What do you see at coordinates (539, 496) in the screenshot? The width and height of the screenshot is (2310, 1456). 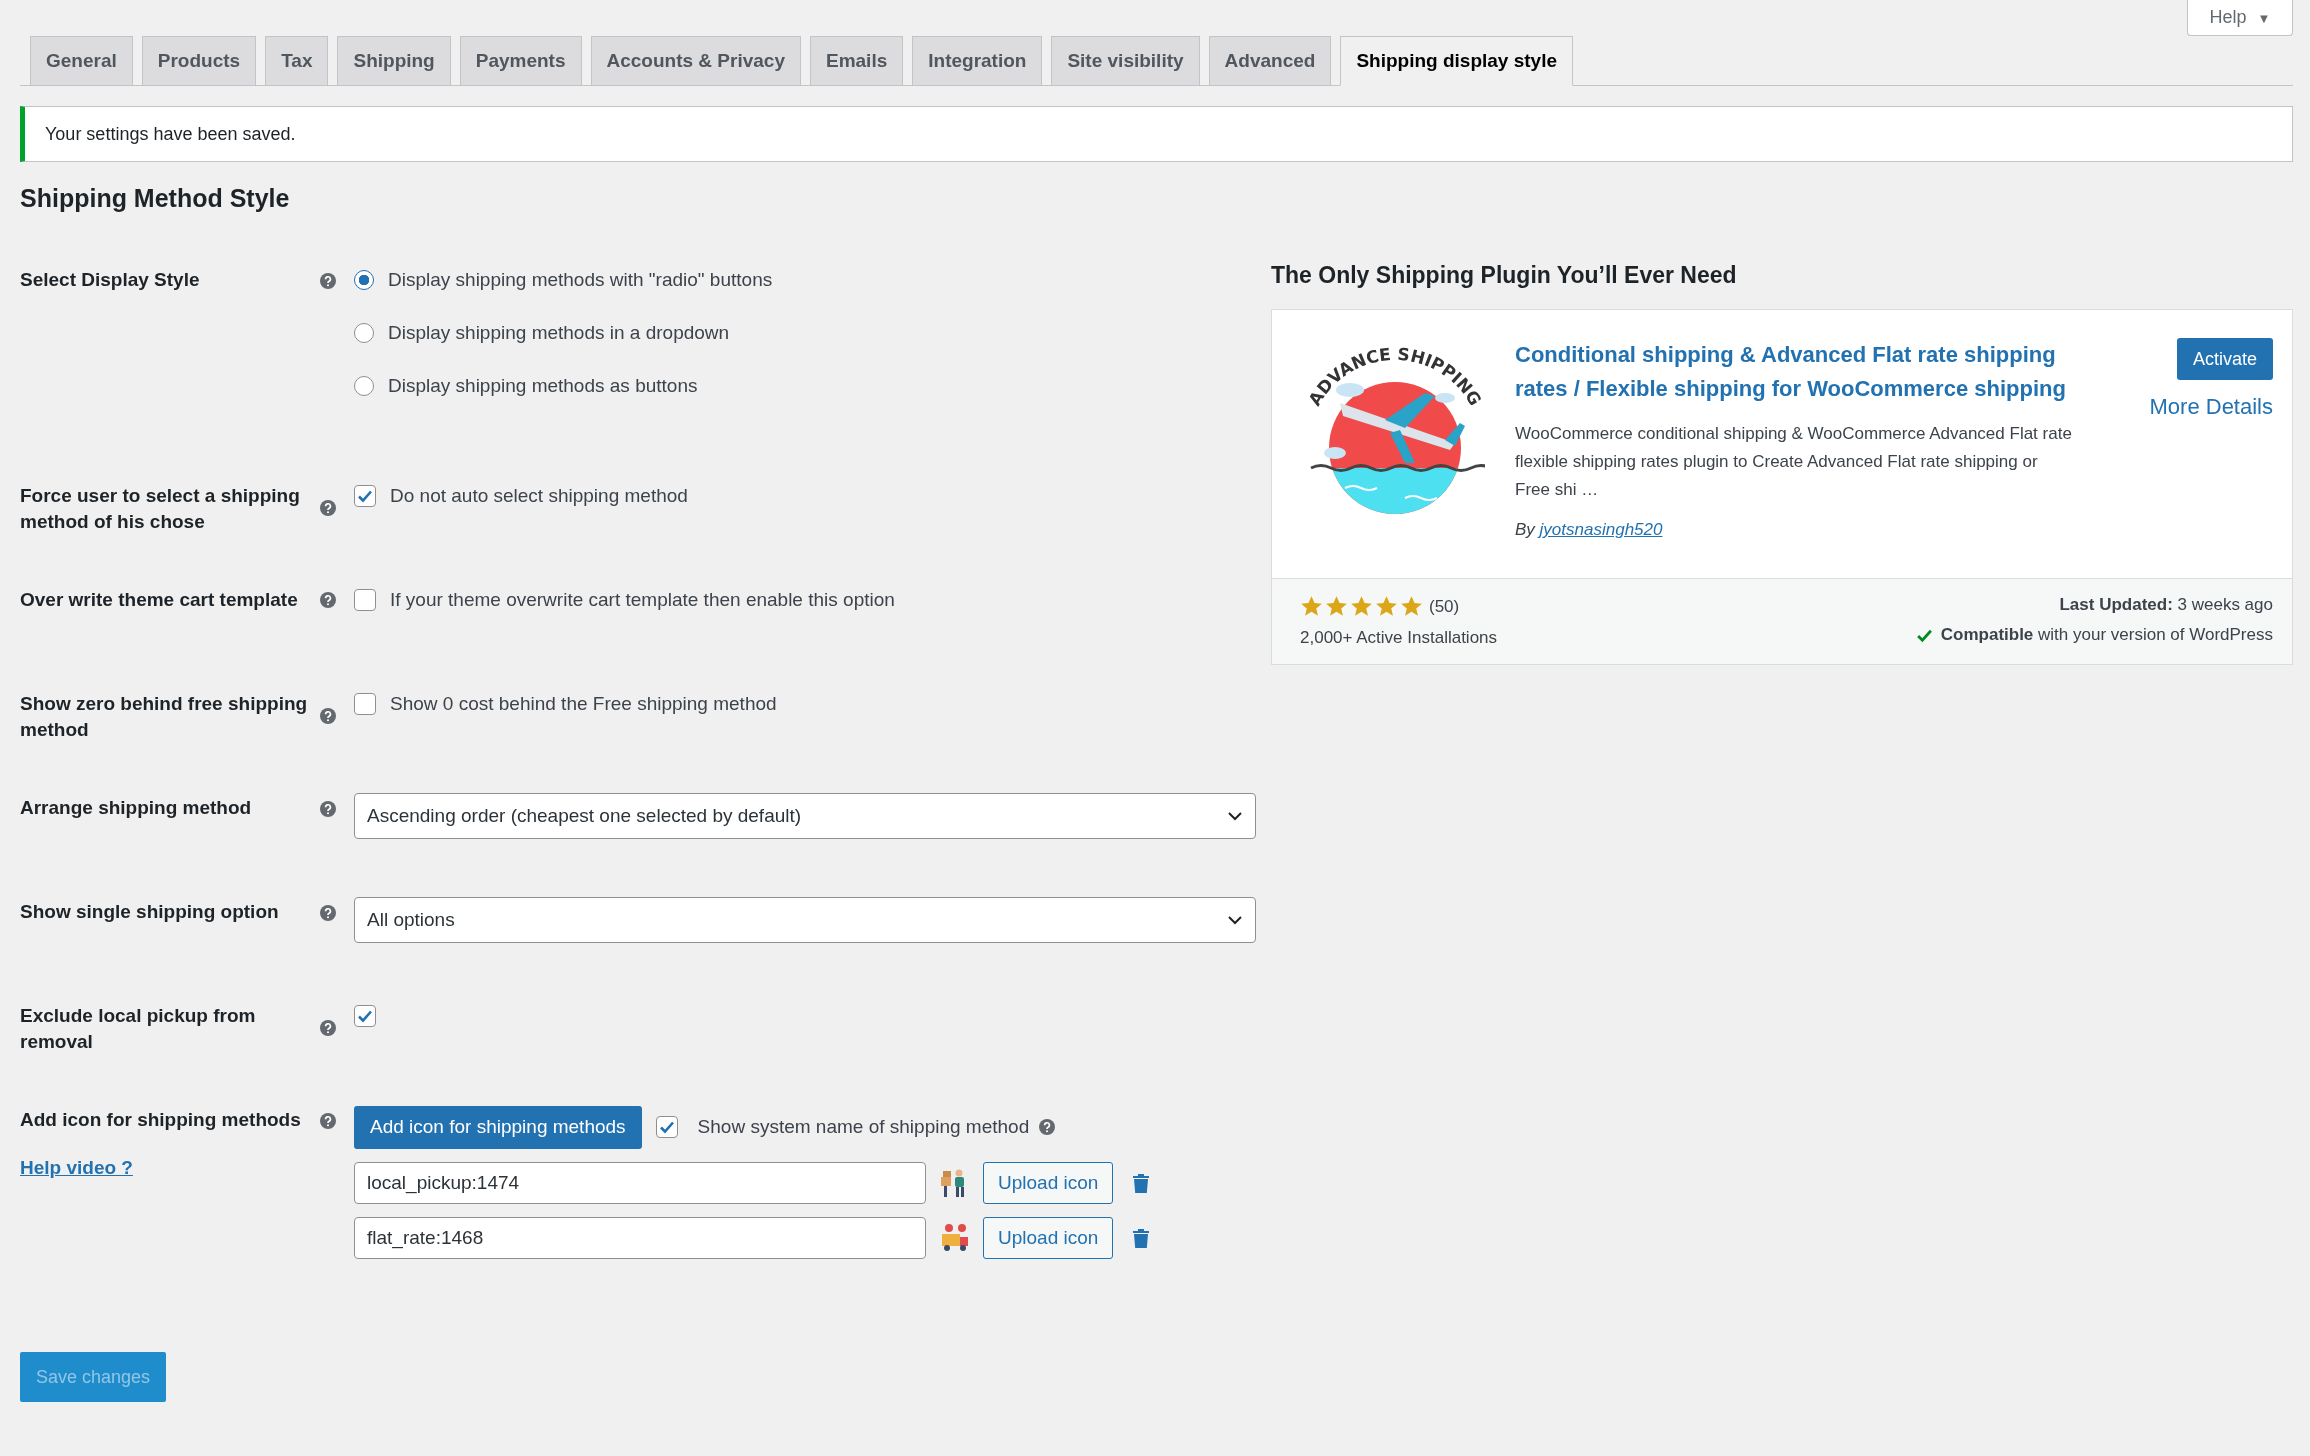 I see `checkbox-label: Do not auto select shipping method` at bounding box center [539, 496].